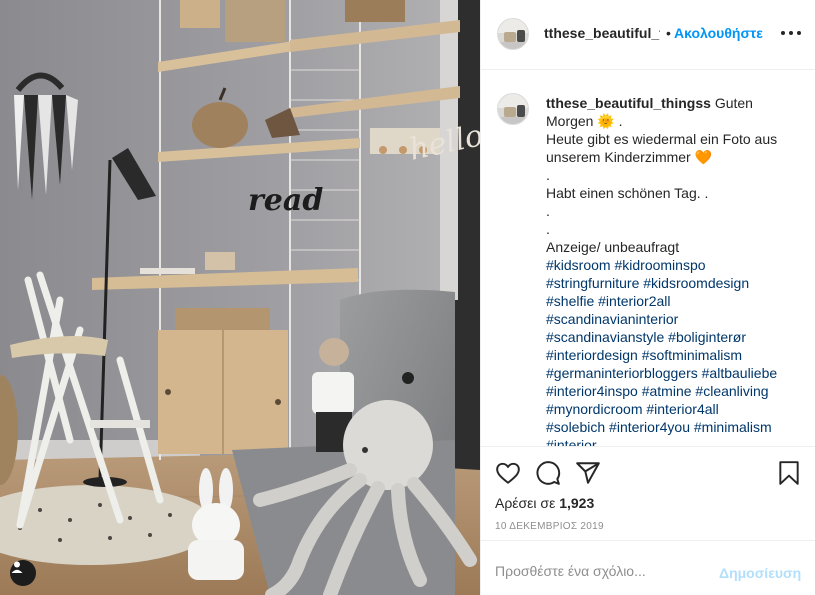  I want to click on likes-prefix: Αρέσει σε, so click(525, 503).